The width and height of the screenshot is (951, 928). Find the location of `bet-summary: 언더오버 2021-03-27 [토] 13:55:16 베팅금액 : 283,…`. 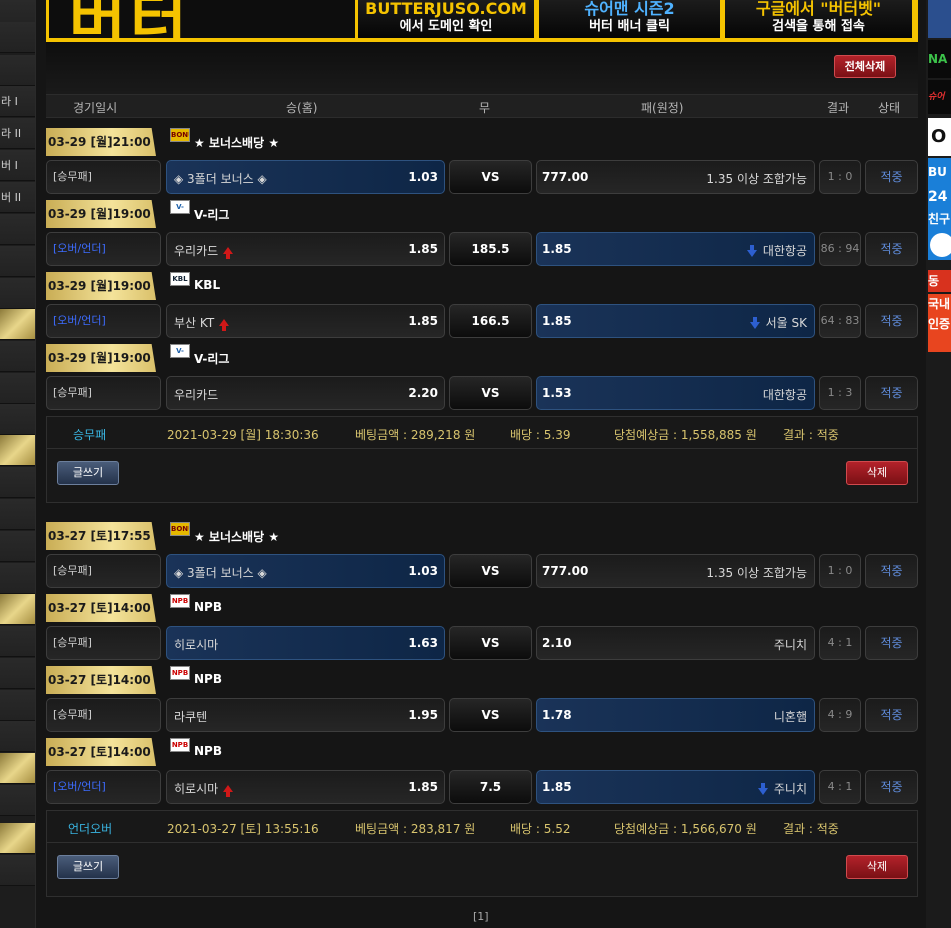

bet-summary: 언더오버 2021-03-27 [토] 13:55:16 베팅금액 : 283,… is located at coordinates (482, 853).